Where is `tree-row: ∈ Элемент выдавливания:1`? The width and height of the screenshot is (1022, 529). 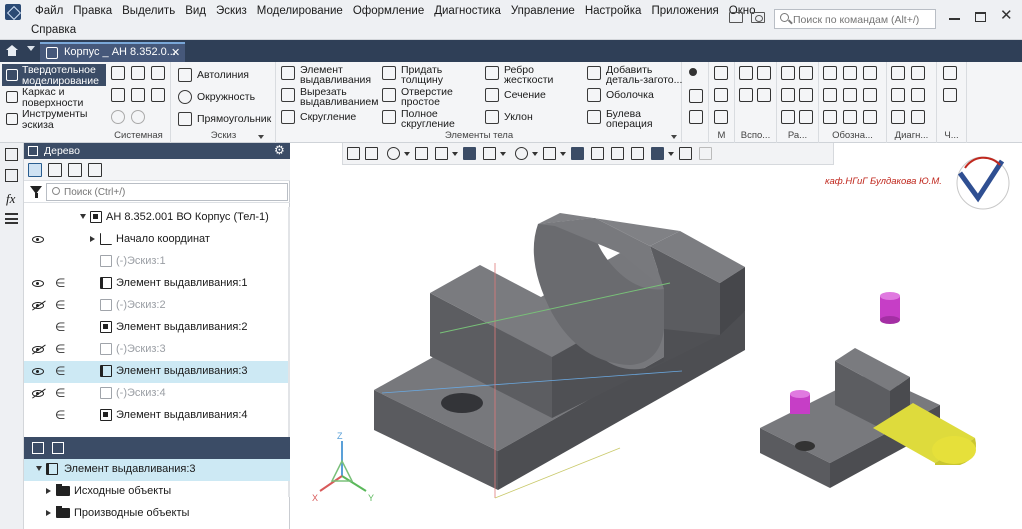 tree-row: ∈ Элемент выдавливания:1 is located at coordinates (157, 284).